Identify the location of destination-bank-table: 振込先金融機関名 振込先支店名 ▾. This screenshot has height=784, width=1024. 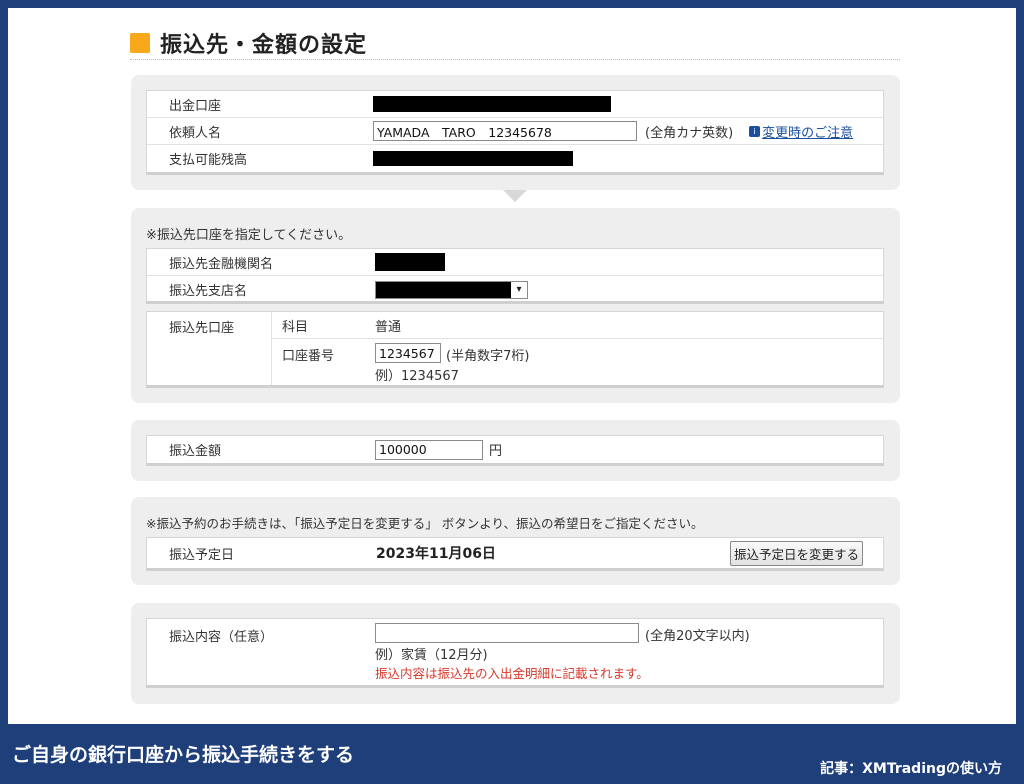
(515, 276).